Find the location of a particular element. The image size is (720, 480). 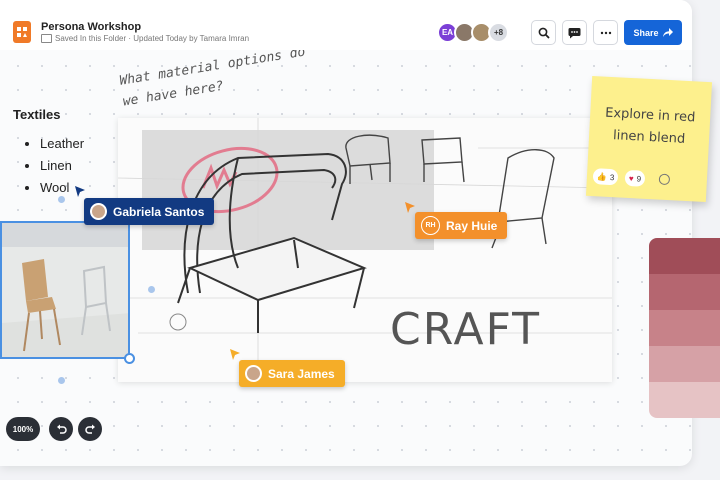

more-options-button is located at coordinates (605, 32).